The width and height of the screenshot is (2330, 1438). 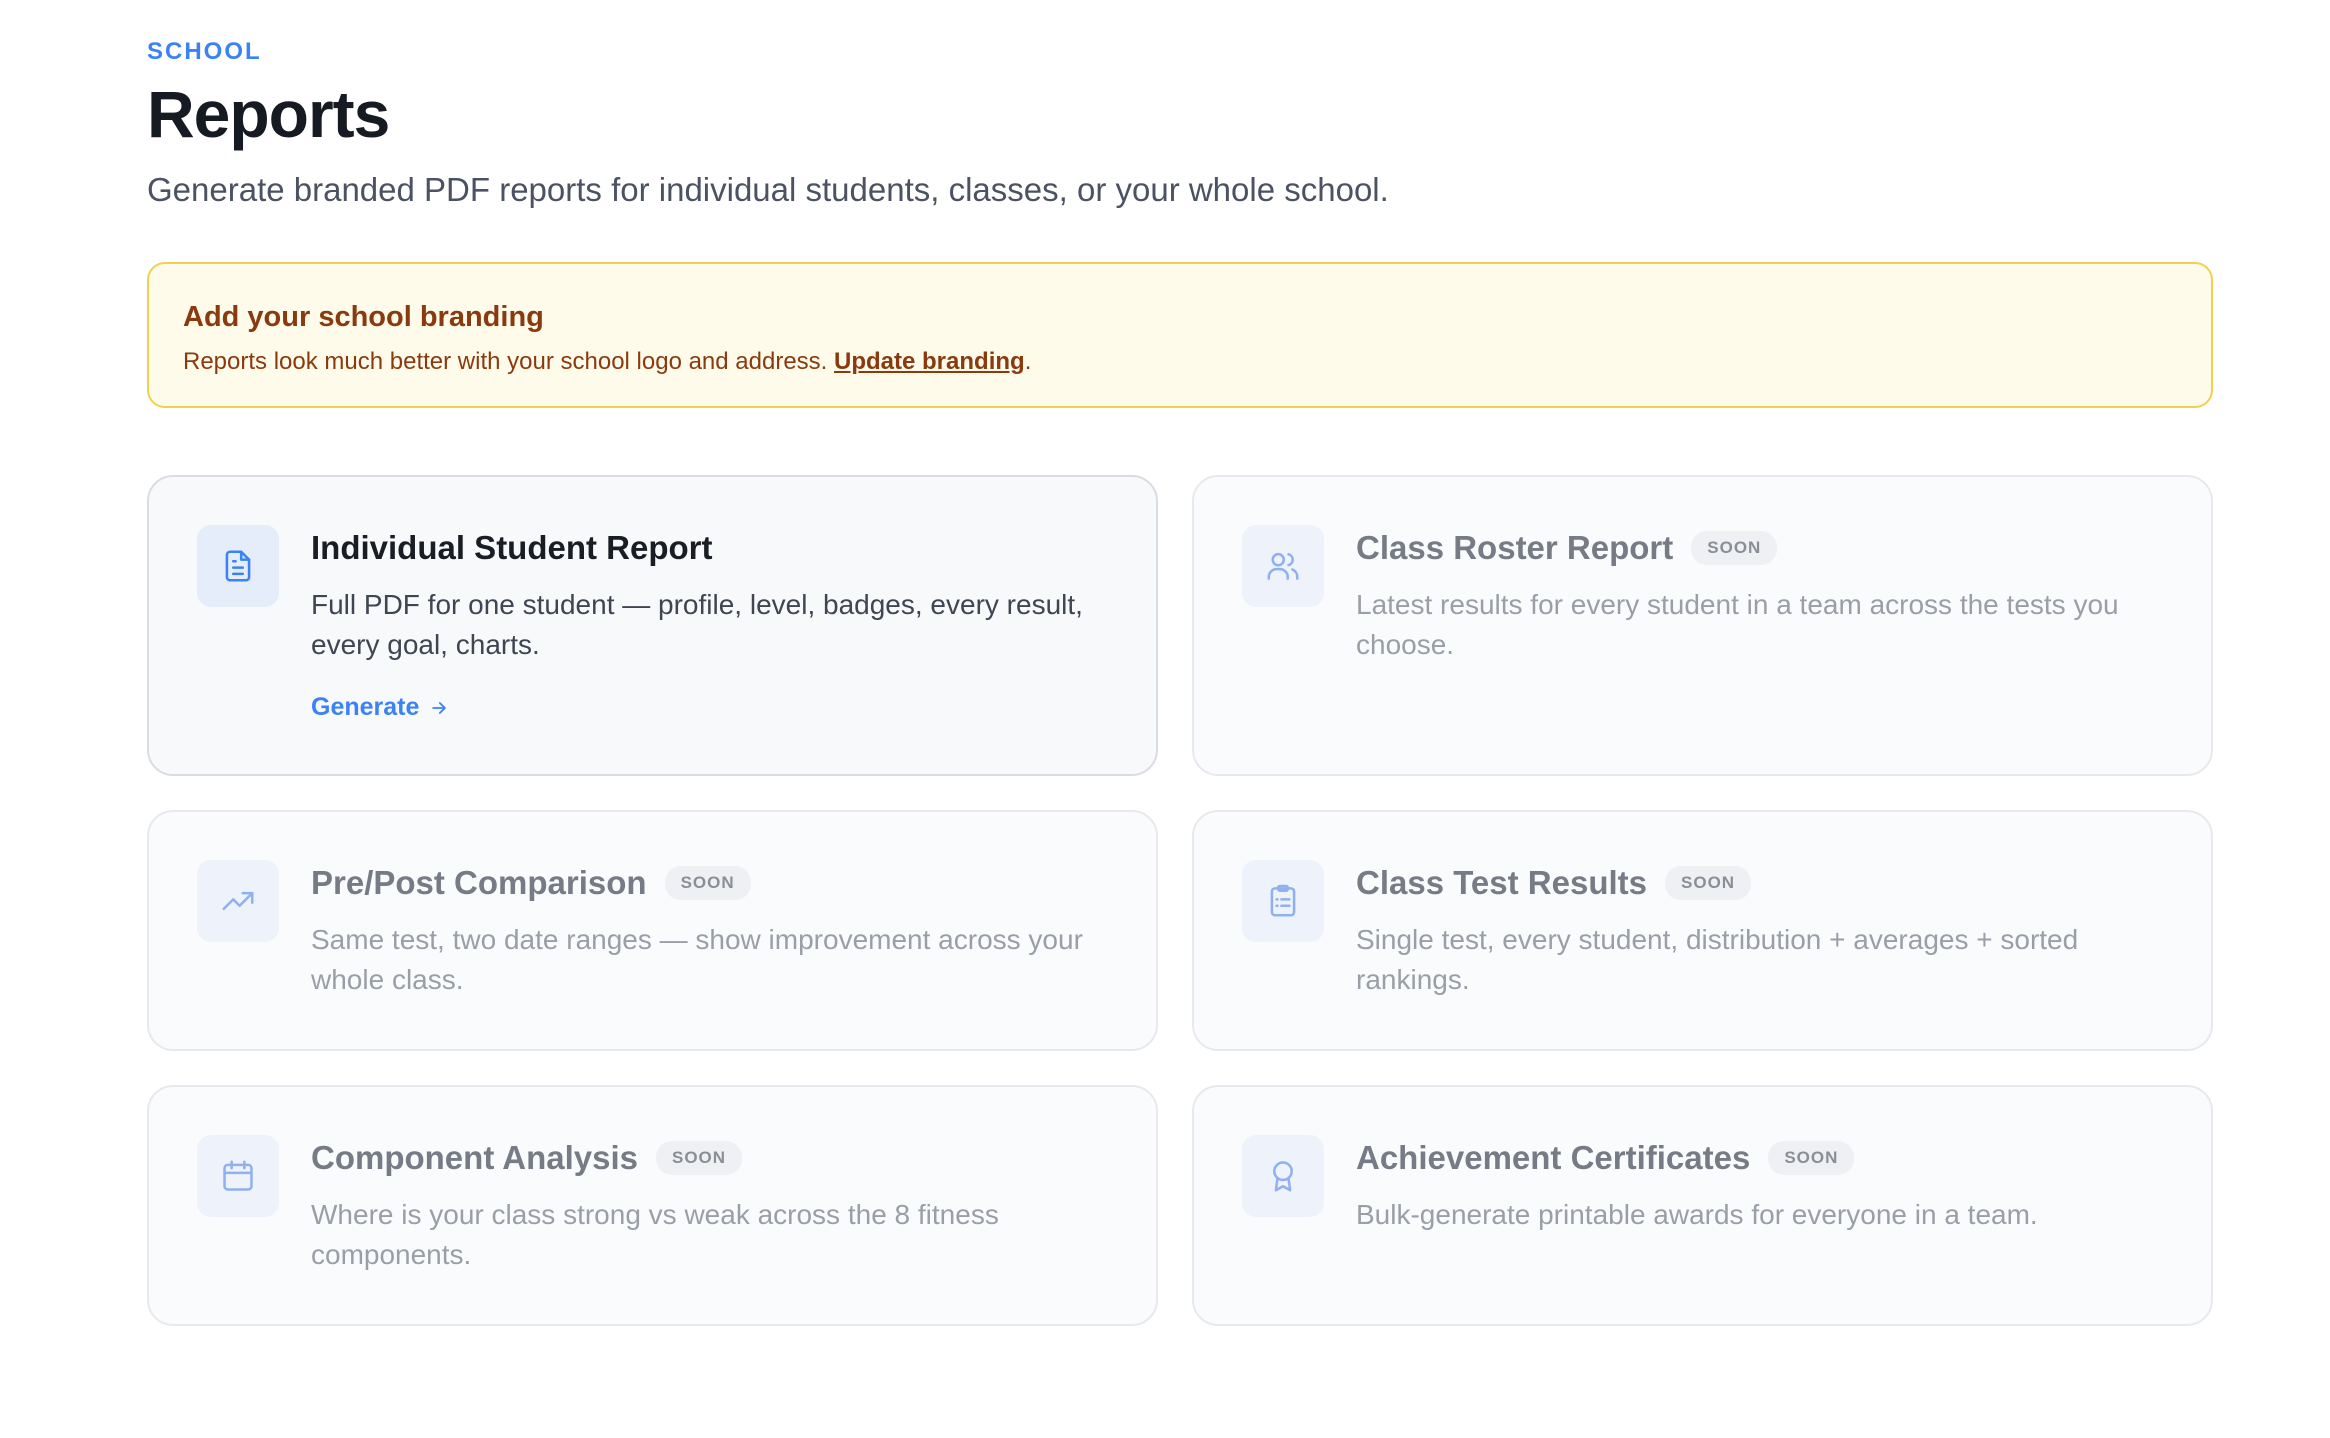 What do you see at coordinates (1028, 361) in the screenshot?
I see `banner-trailing: .` at bounding box center [1028, 361].